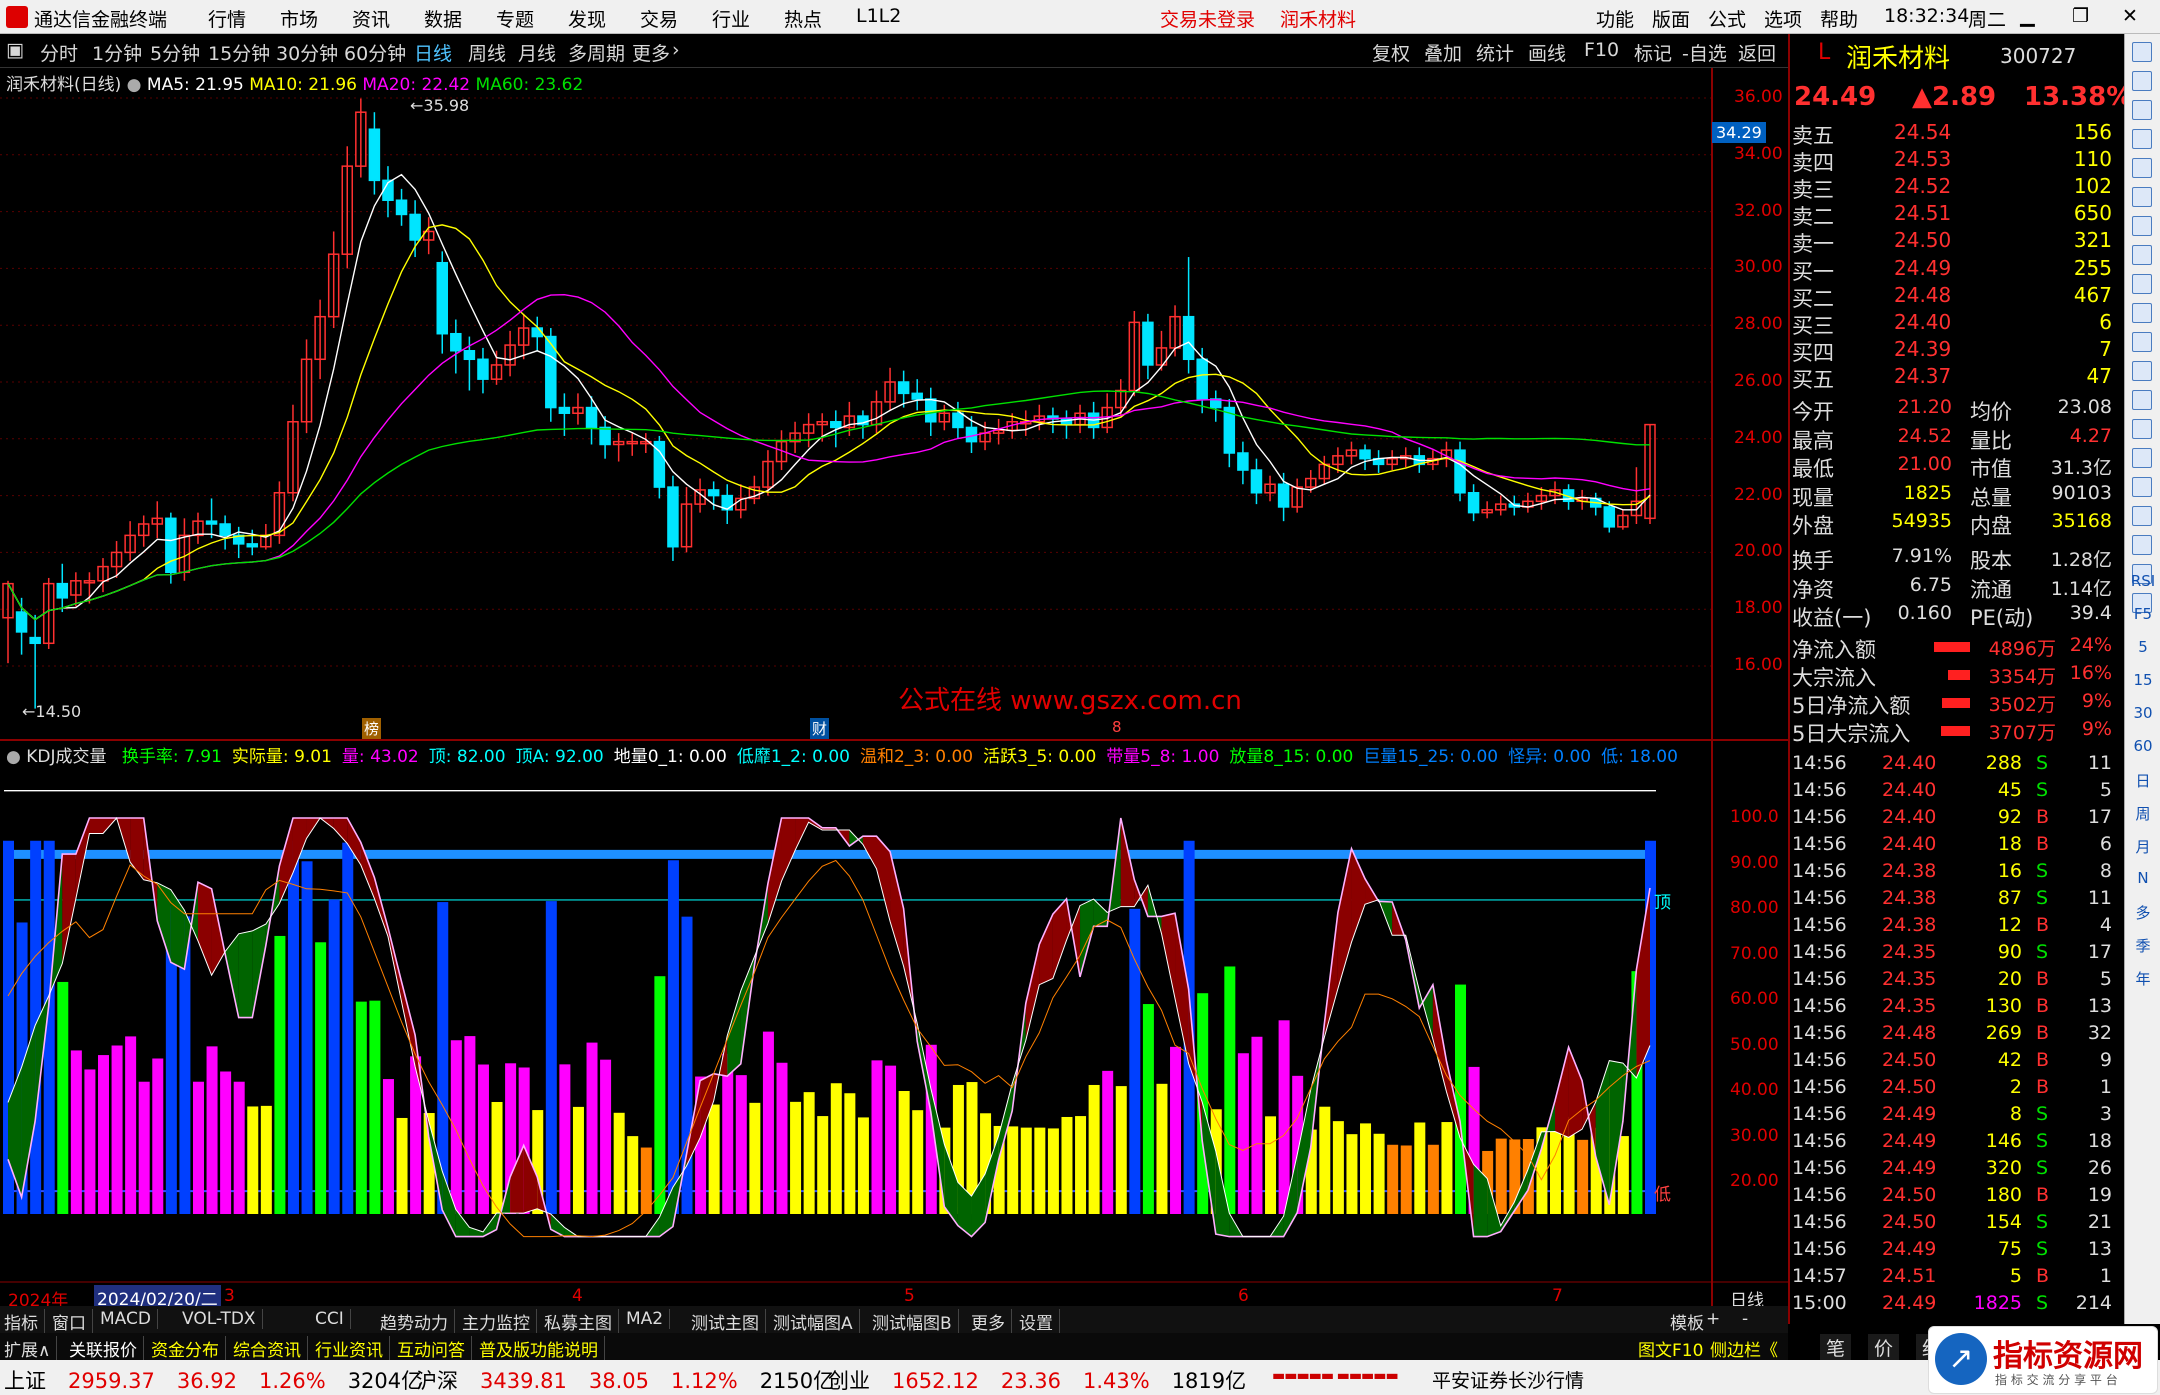  Describe the element at coordinates (434, 1348) in the screenshot. I see `ext-tab-5: 互动问答` at that location.